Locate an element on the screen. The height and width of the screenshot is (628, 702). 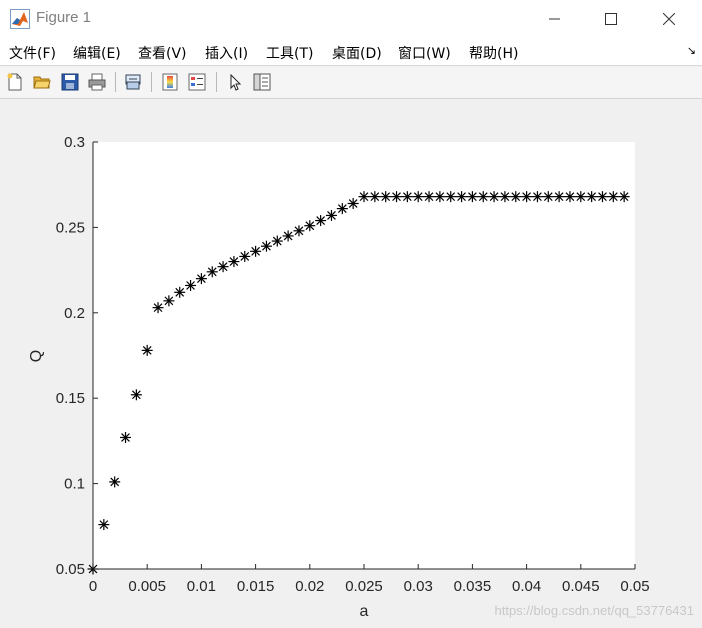
menu-tools: 工具(T) is located at coordinates (289, 53).